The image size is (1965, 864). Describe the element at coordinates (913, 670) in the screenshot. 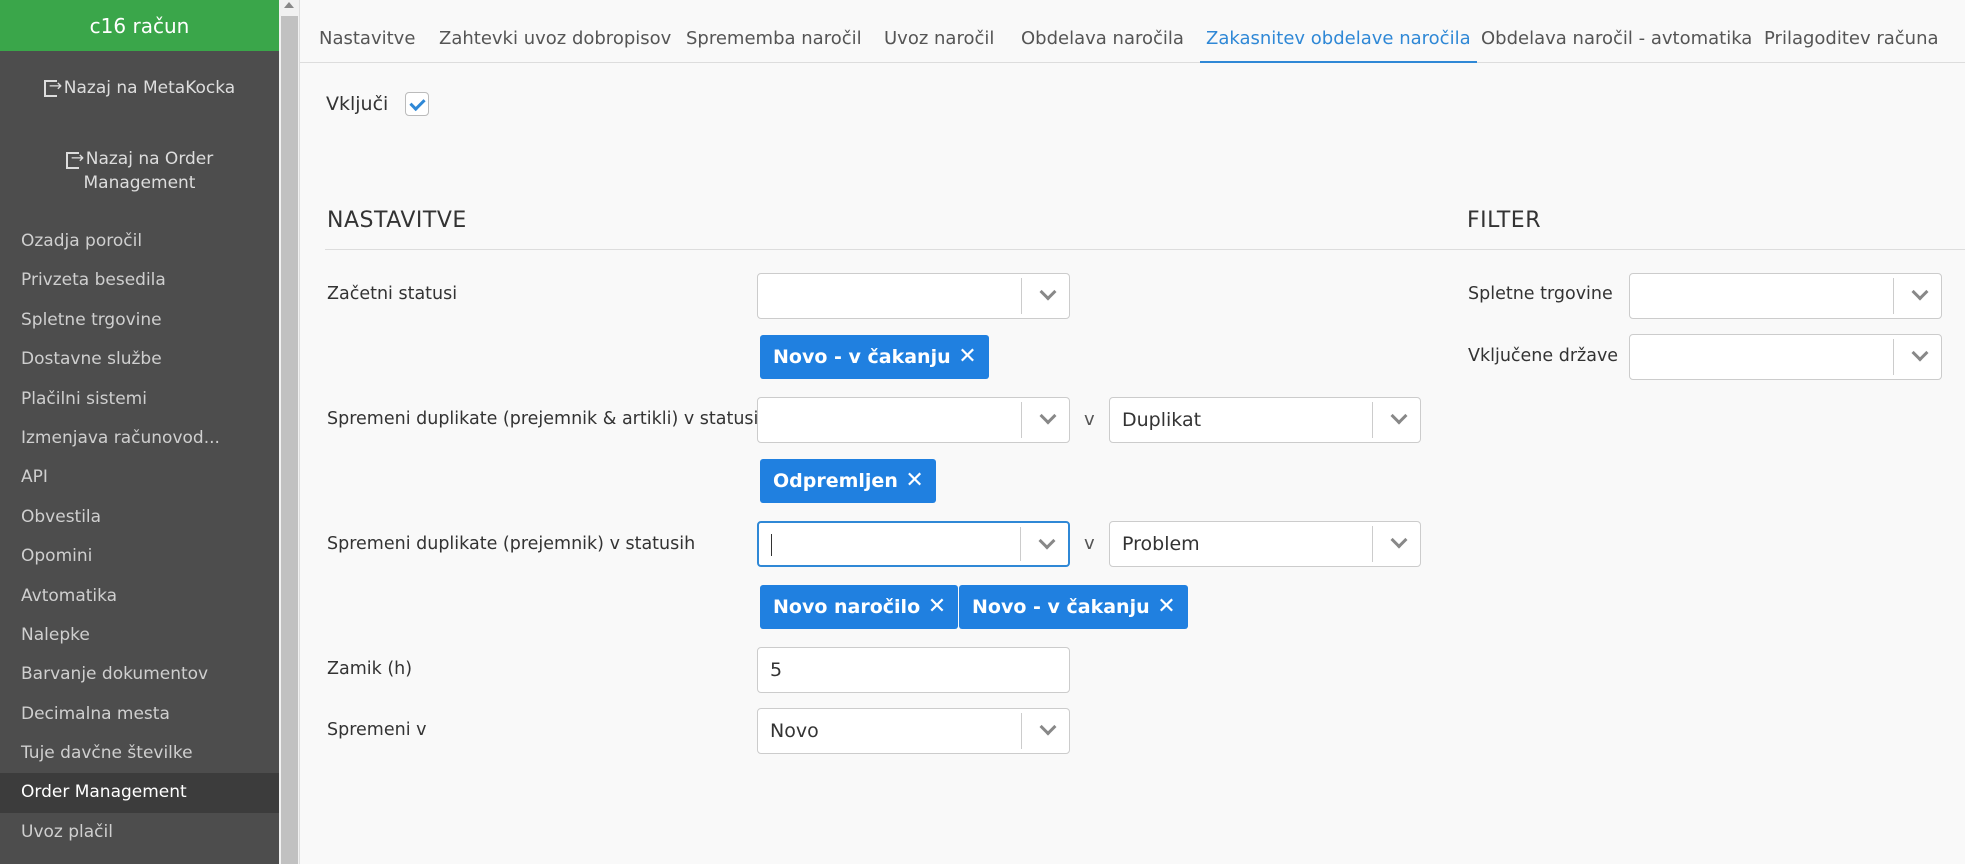

I see `delay-input: 5` at that location.